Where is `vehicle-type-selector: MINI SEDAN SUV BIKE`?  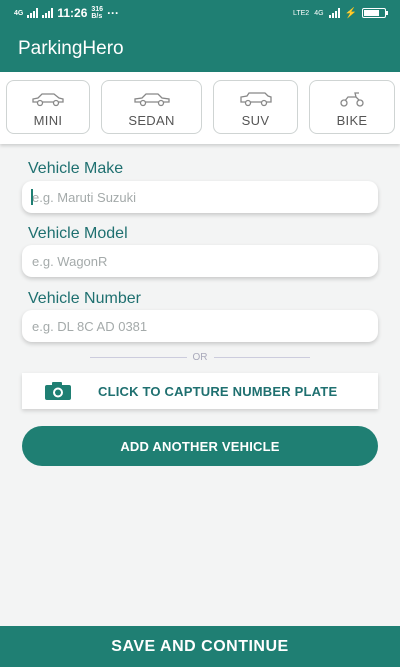 vehicle-type-selector: MINI SEDAN SUV BIKE is located at coordinates (200, 108).